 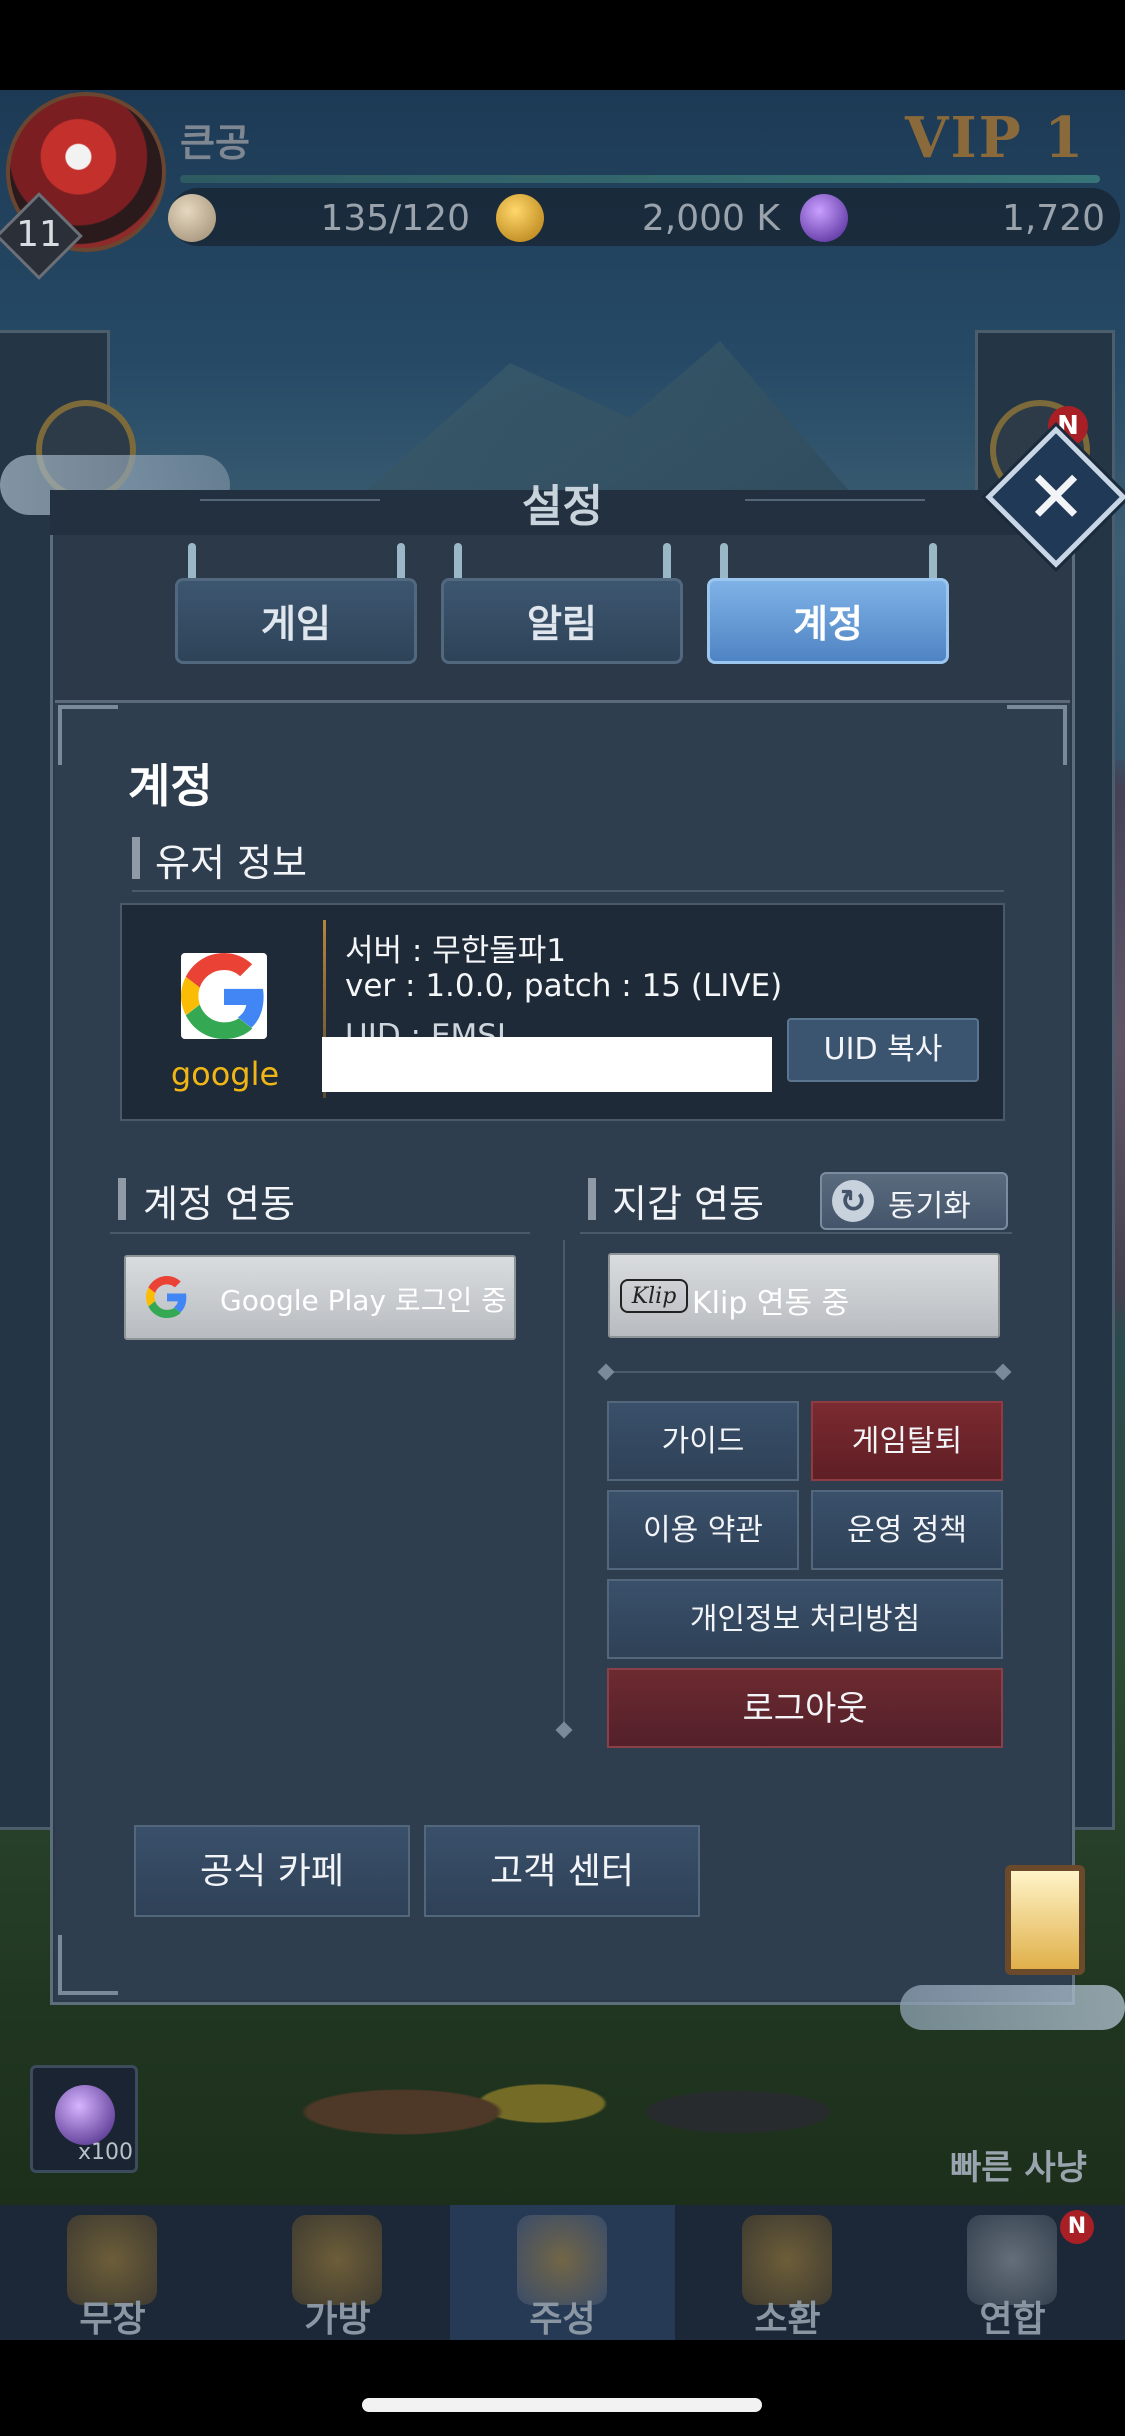 What do you see at coordinates (995, 138) in the screenshot?
I see `vip-level: VIP 1` at bounding box center [995, 138].